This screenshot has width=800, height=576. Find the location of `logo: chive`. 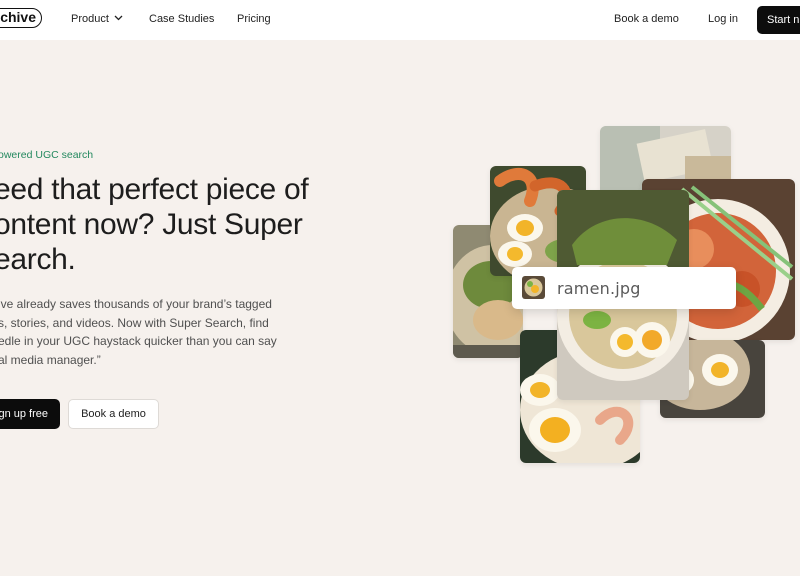

logo: chive is located at coordinates (21, 18).